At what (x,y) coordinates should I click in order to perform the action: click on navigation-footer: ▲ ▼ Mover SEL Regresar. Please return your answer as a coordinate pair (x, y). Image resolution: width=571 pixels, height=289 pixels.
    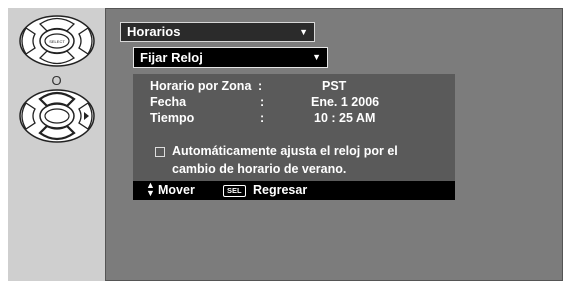
    Looking at the image, I should click on (294, 190).